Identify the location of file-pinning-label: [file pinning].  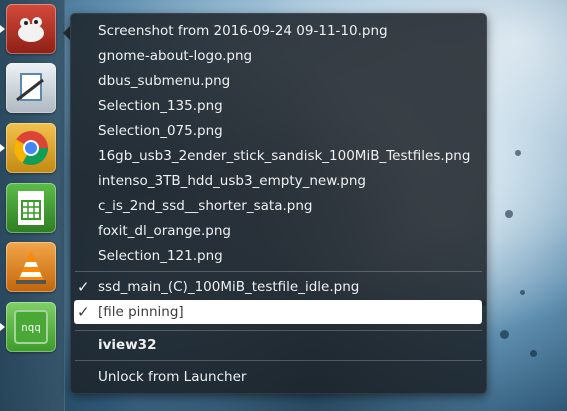
(141, 312).